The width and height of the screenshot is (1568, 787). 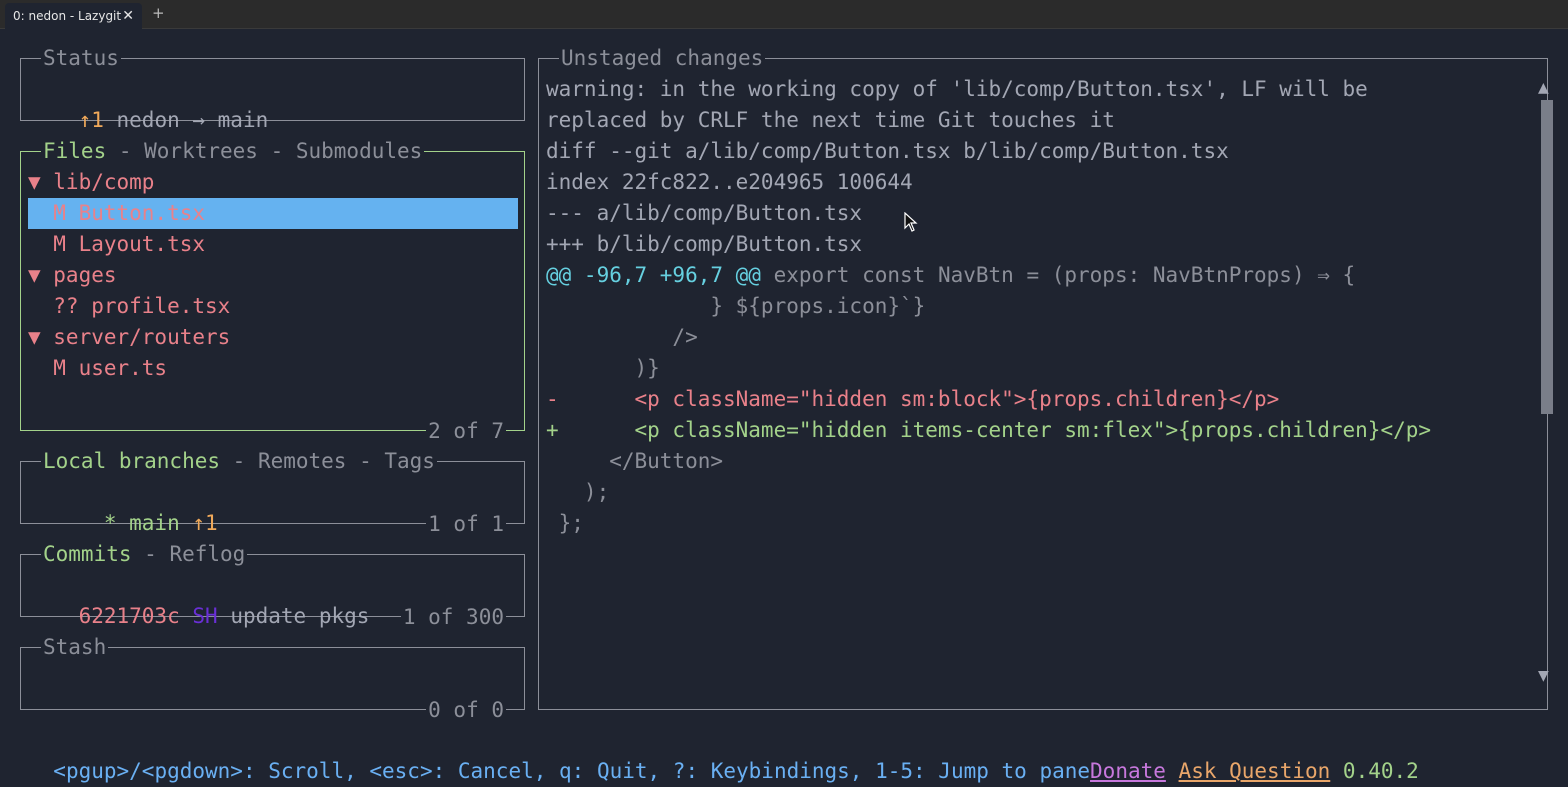 What do you see at coordinates (729, 182) in the screenshot?
I see `diff-line-header: index 22fc822..e204965 100644` at bounding box center [729, 182].